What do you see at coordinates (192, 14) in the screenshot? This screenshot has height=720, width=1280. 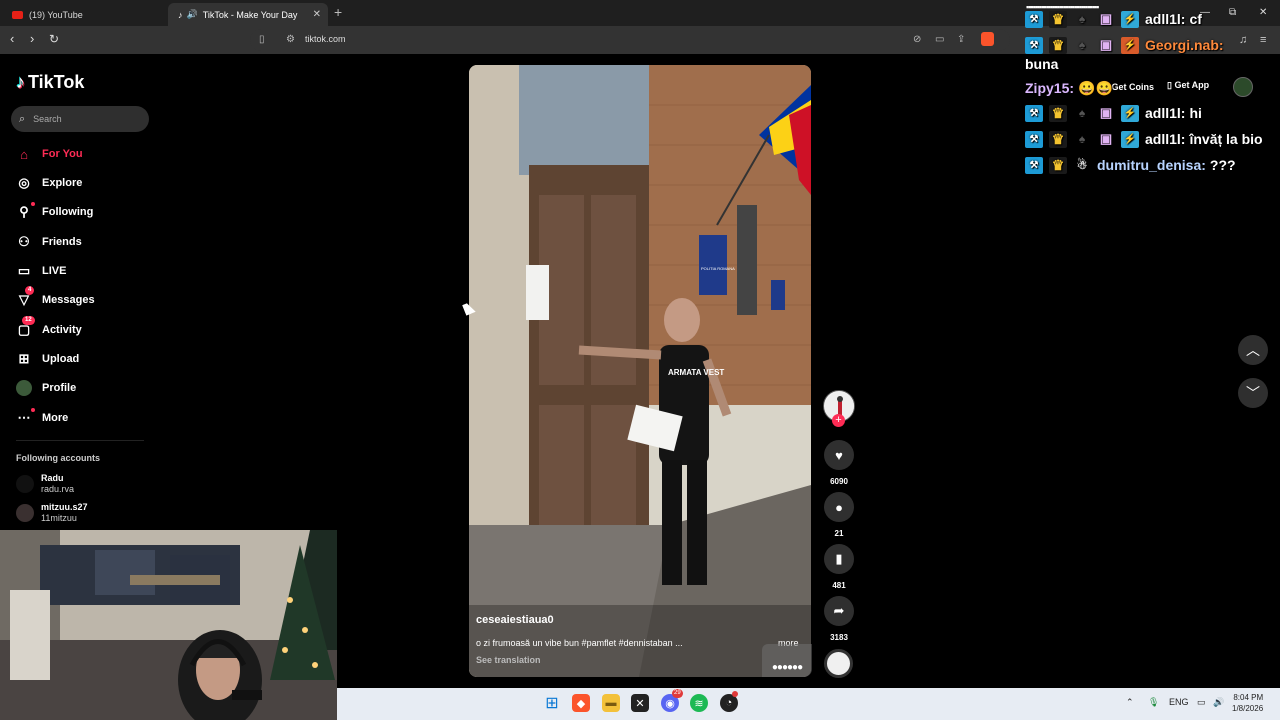 I see `speaker-icon: 🔊` at bounding box center [192, 14].